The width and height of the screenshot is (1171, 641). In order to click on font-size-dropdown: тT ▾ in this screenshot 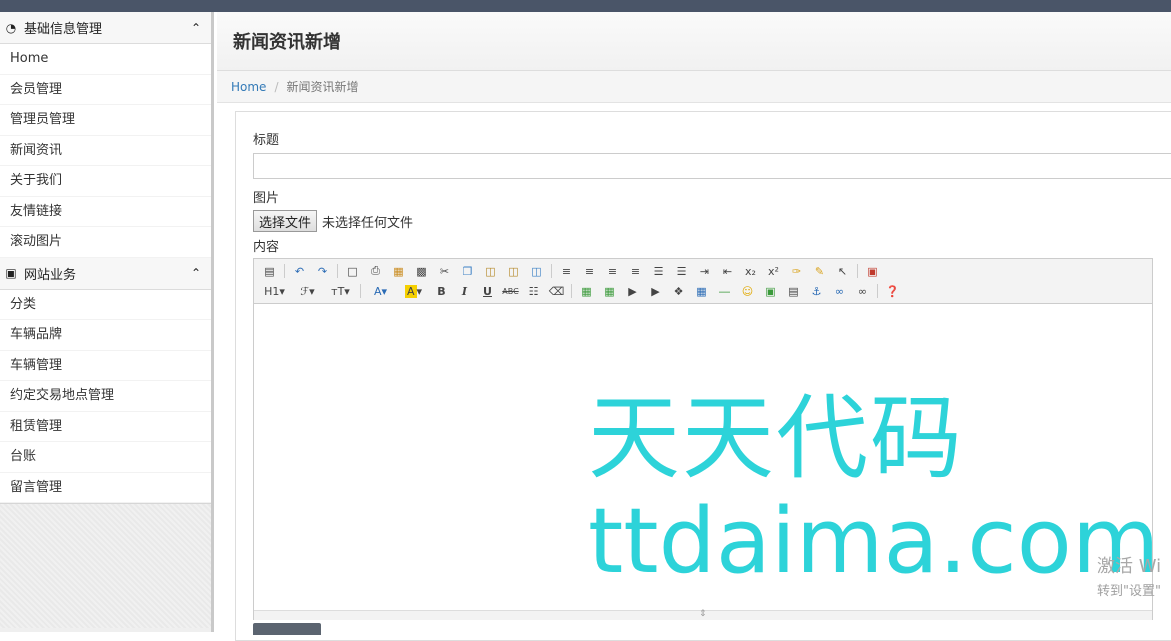, I will do `click(341, 291)`.